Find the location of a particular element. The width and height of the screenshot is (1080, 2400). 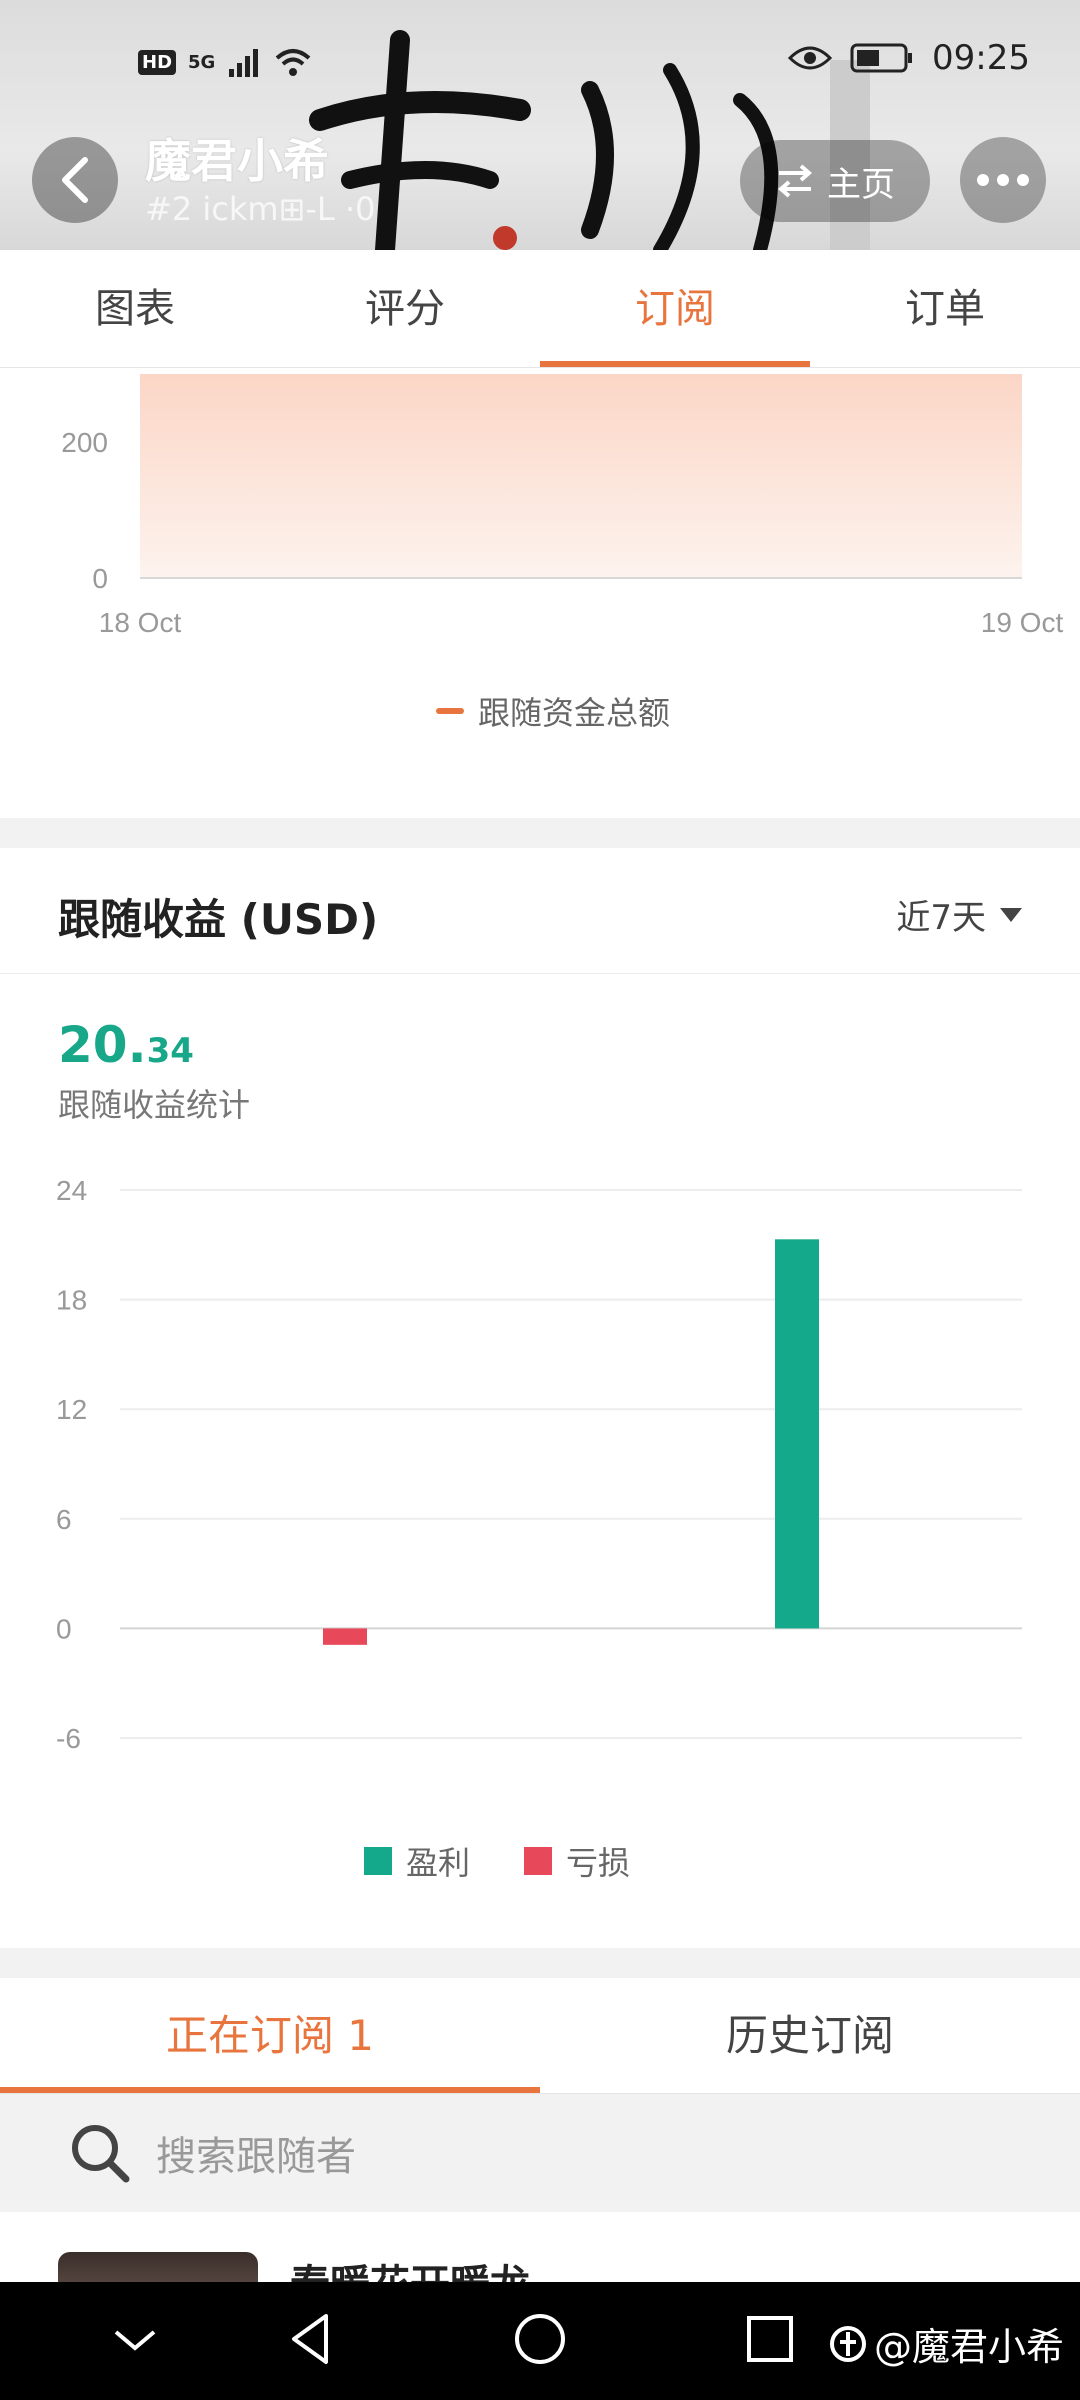

bar-y-tick: 0 is located at coordinates (64, 1628).